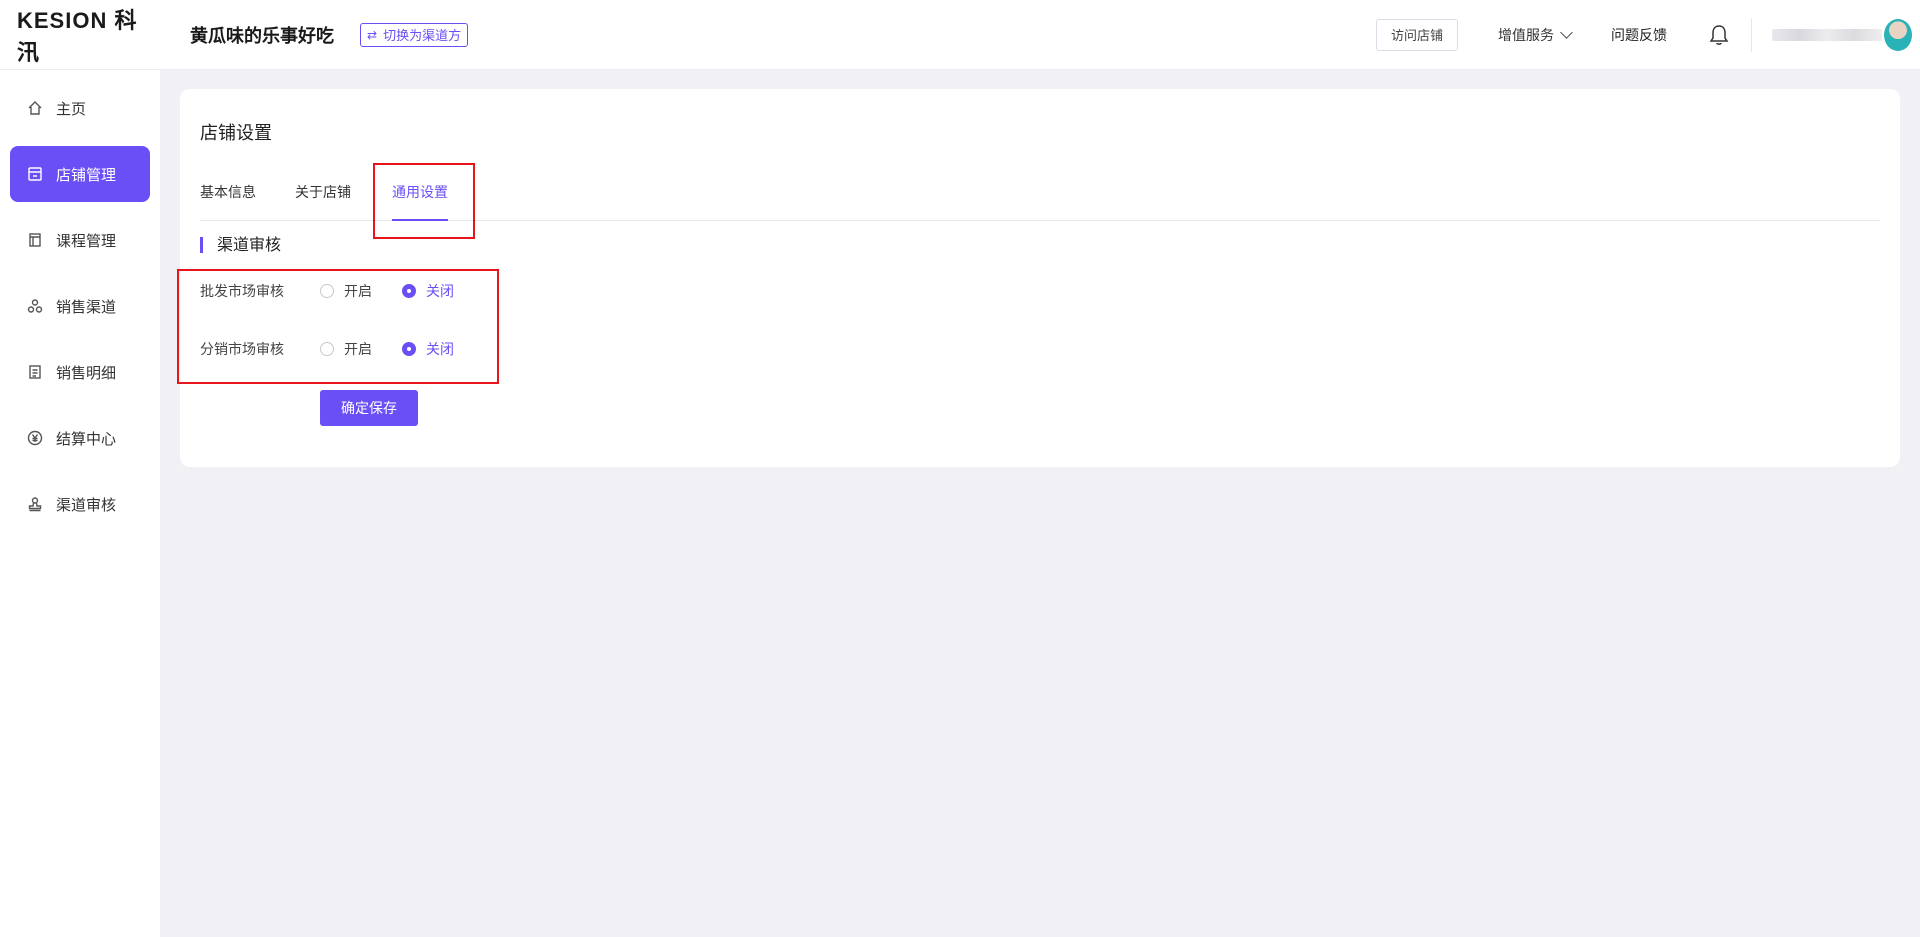 Image resolution: width=1920 pixels, height=937 pixels. I want to click on value-added-services-menu: 增值服务, so click(1535, 35).